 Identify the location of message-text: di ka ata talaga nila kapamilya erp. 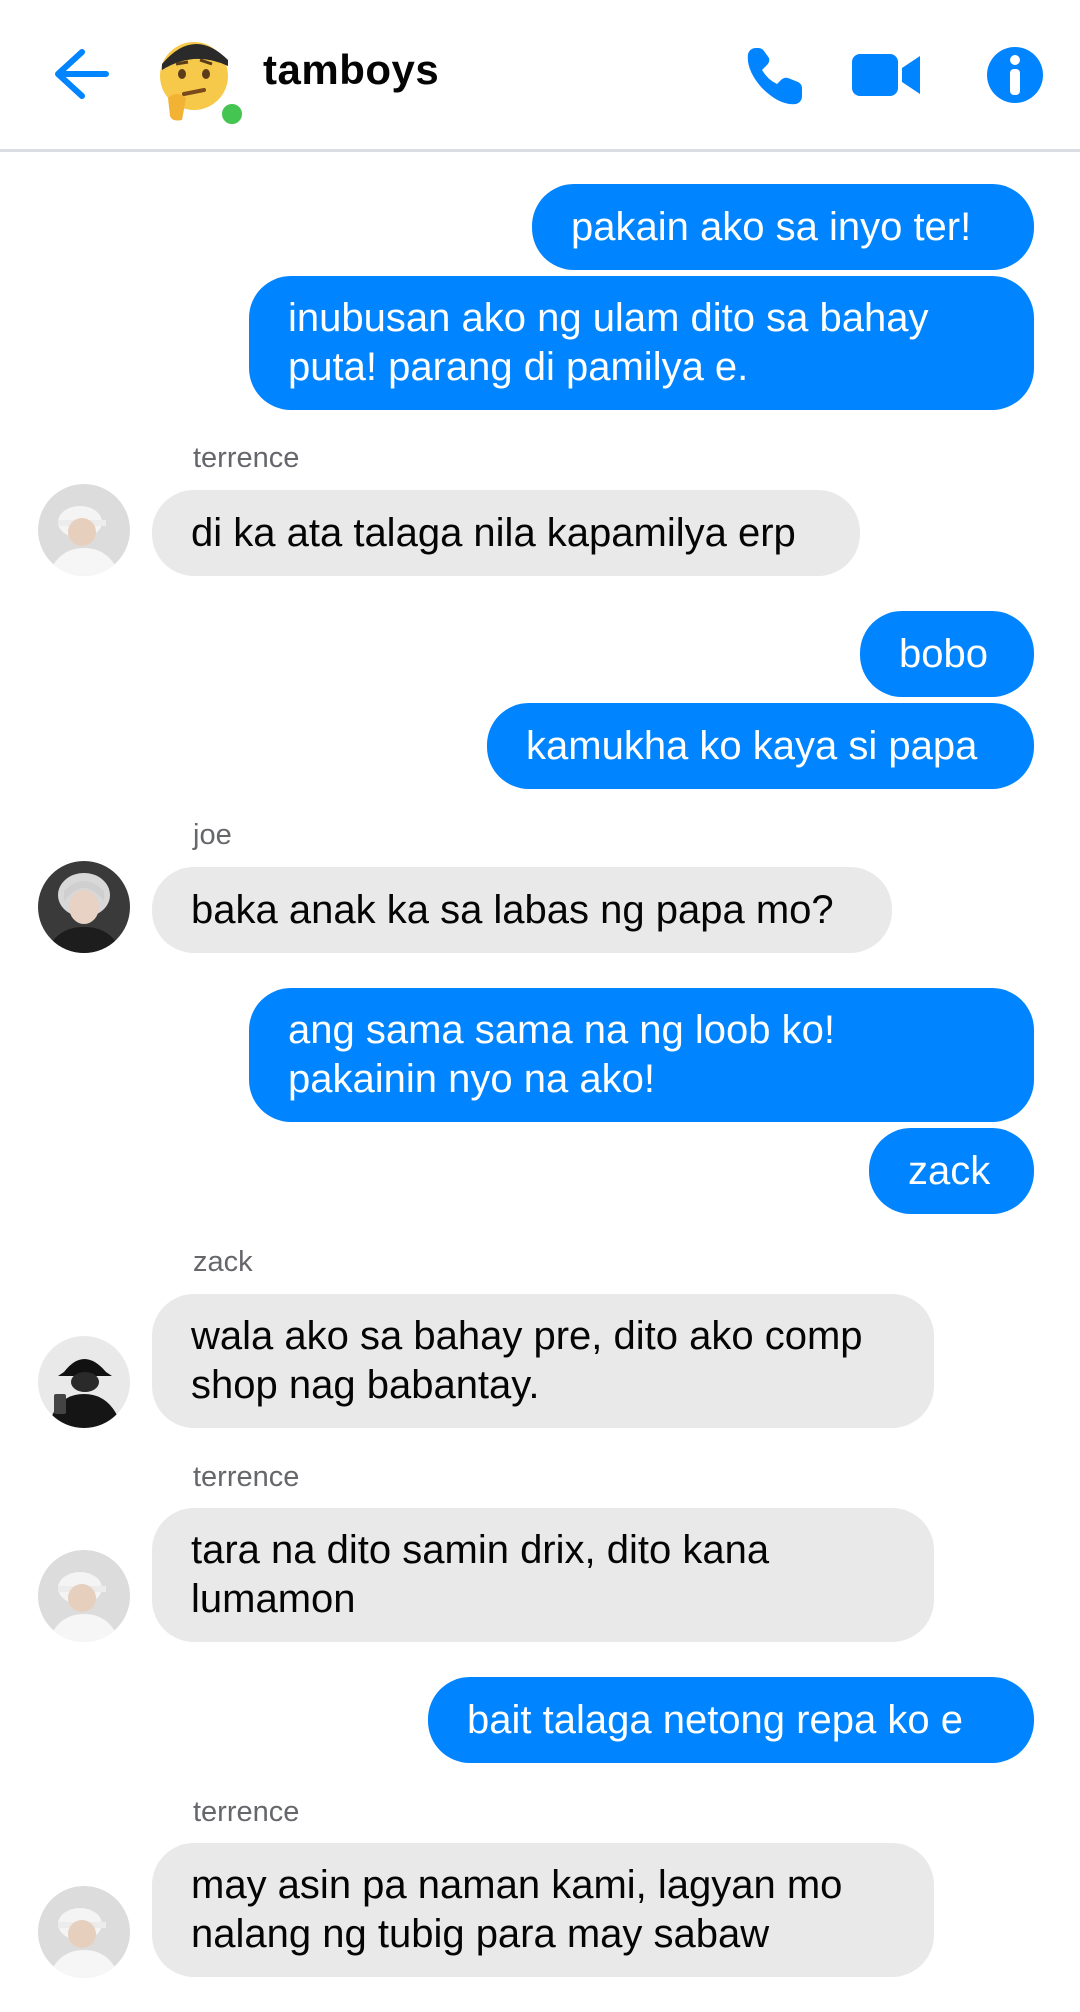
(493, 532).